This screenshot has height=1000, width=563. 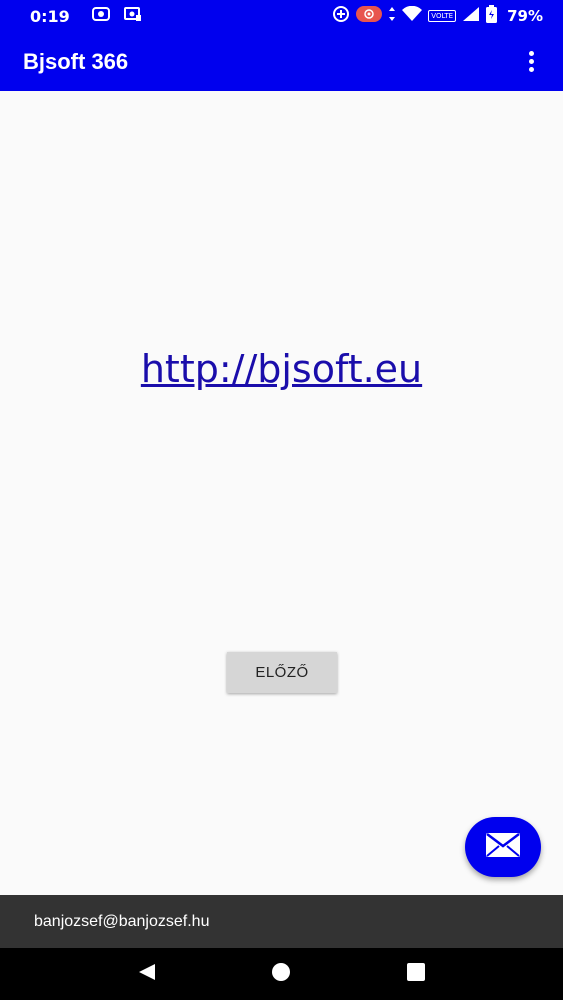 What do you see at coordinates (132, 16) in the screenshot?
I see `screen-record-icon` at bounding box center [132, 16].